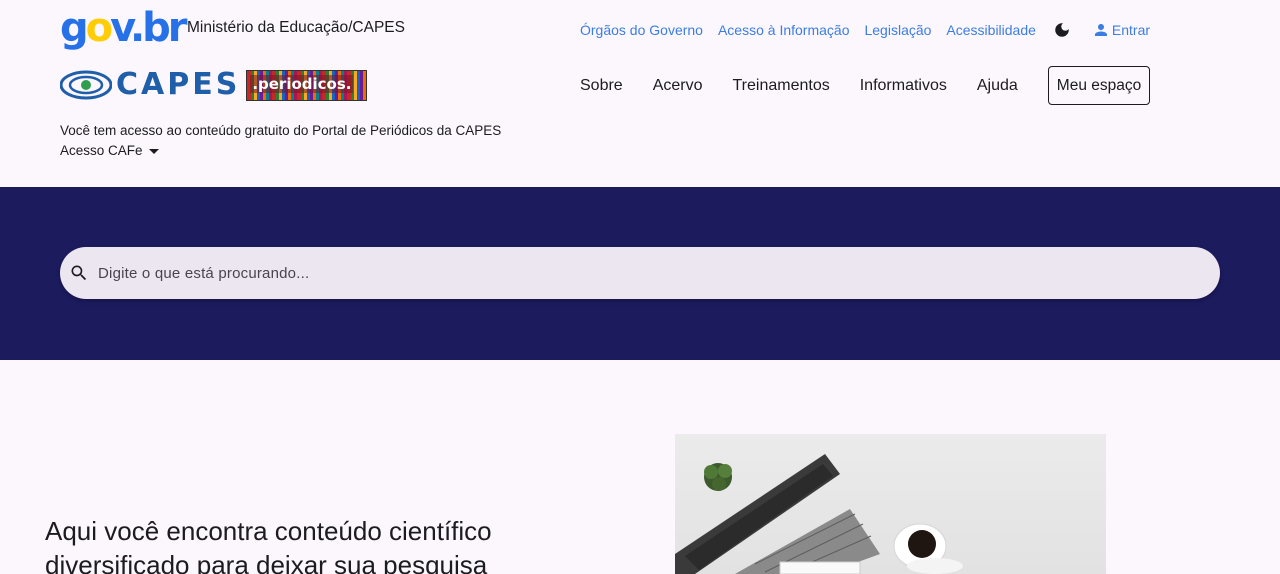  Describe the element at coordinates (997, 86) in the screenshot. I see `nav-ajuda: Ajuda` at that location.